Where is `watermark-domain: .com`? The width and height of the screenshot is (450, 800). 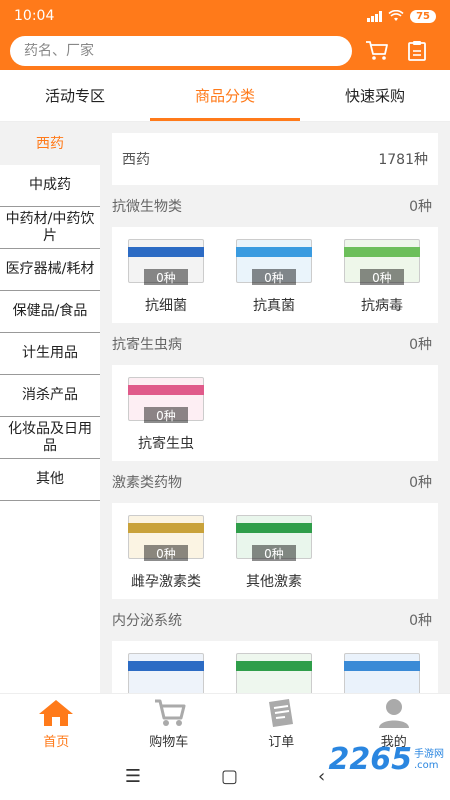 watermark-domain: .com is located at coordinates (426, 765).